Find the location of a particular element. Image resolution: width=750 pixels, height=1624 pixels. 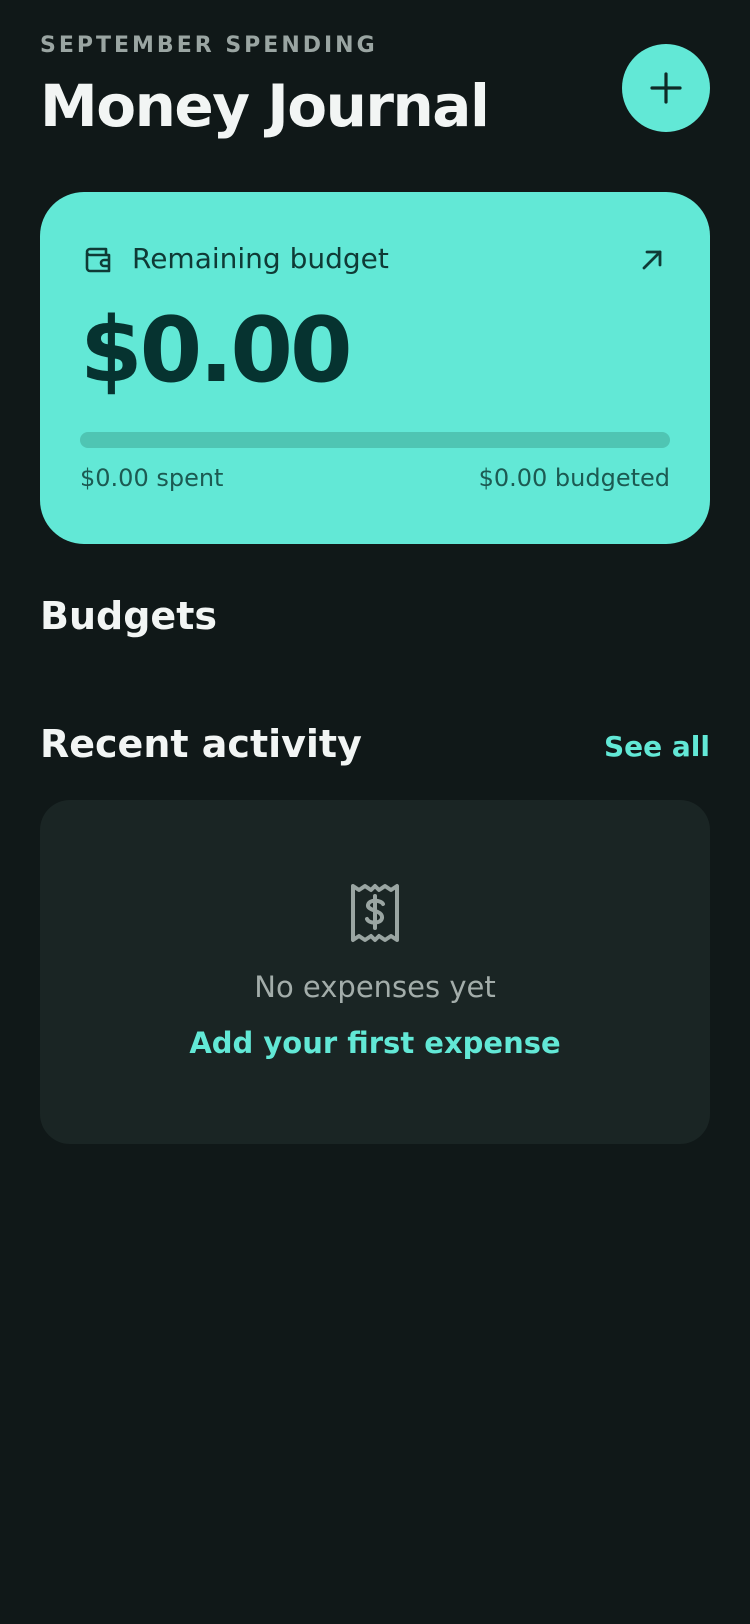

wallet-icon is located at coordinates (98, 260).